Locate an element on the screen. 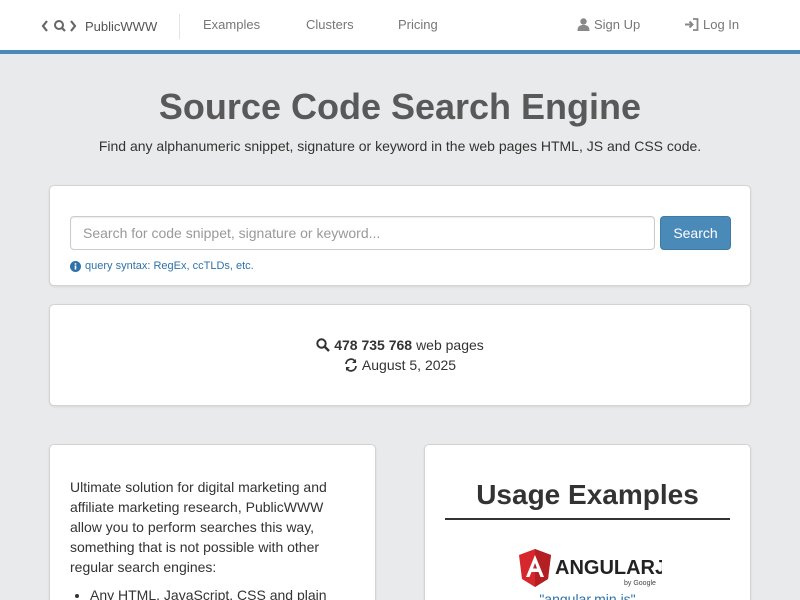  title-divider is located at coordinates (587, 519).